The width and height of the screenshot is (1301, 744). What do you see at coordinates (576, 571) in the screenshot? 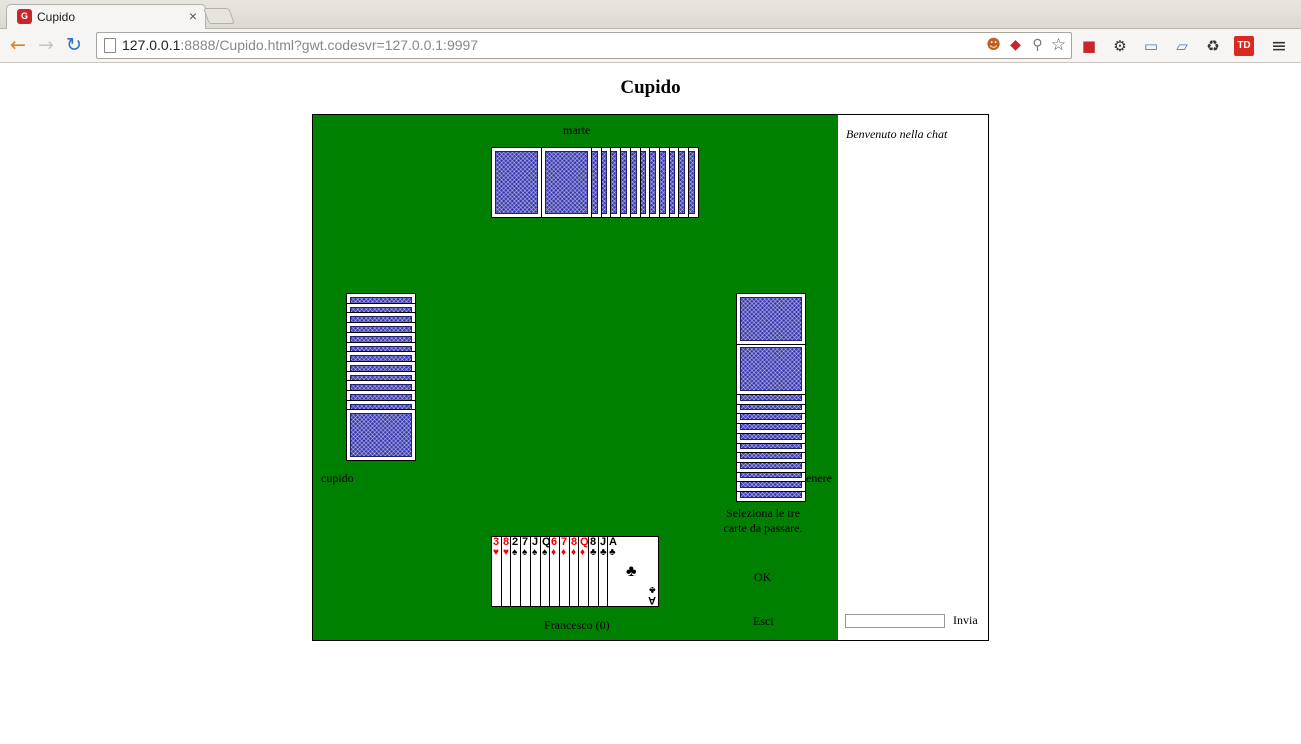
I see `player-hand: 3 ♥ 8 ♥ 2 ♠ 7 ♠ J ♠ Q ♠ 6 ♦ 7 ♦ 8 ♦ Q ♦ 8 ♣ J ♣ A ♣ ♣ ♣ A` at bounding box center [576, 571].